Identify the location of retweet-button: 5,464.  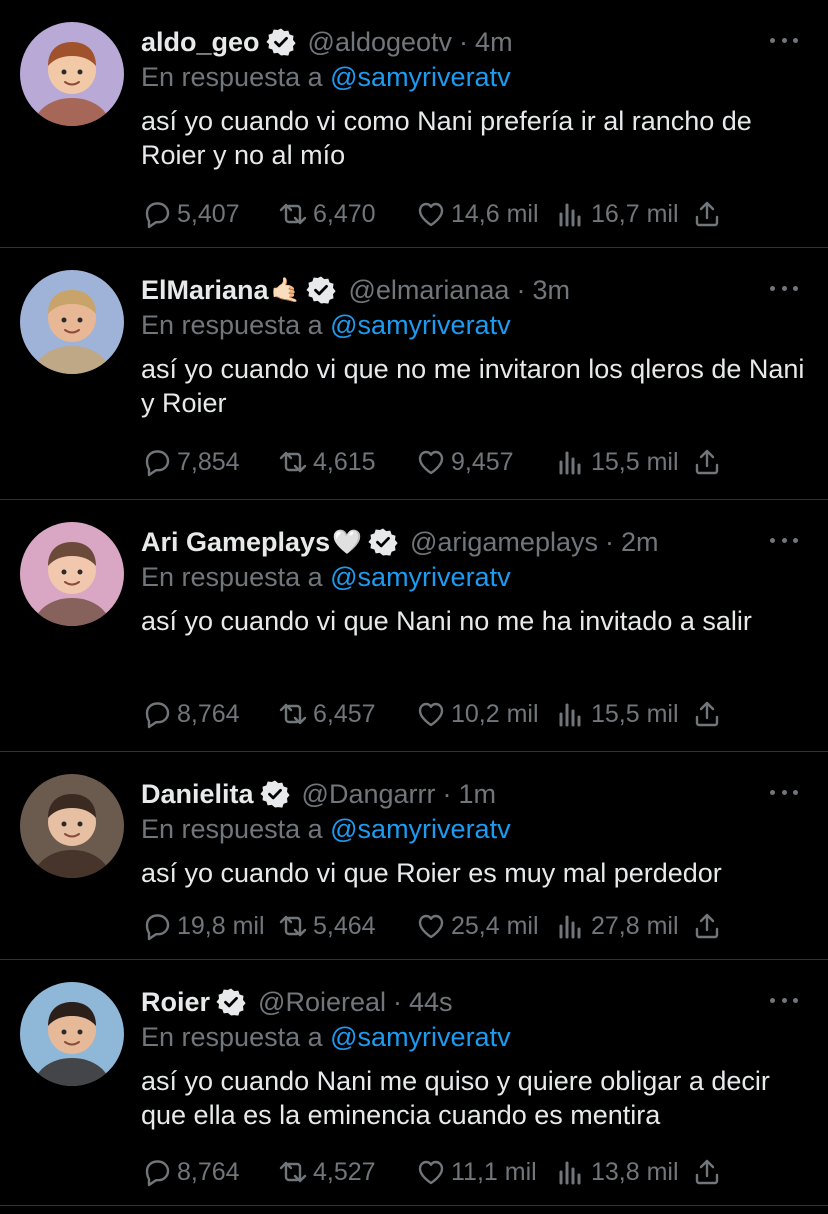
(326, 926).